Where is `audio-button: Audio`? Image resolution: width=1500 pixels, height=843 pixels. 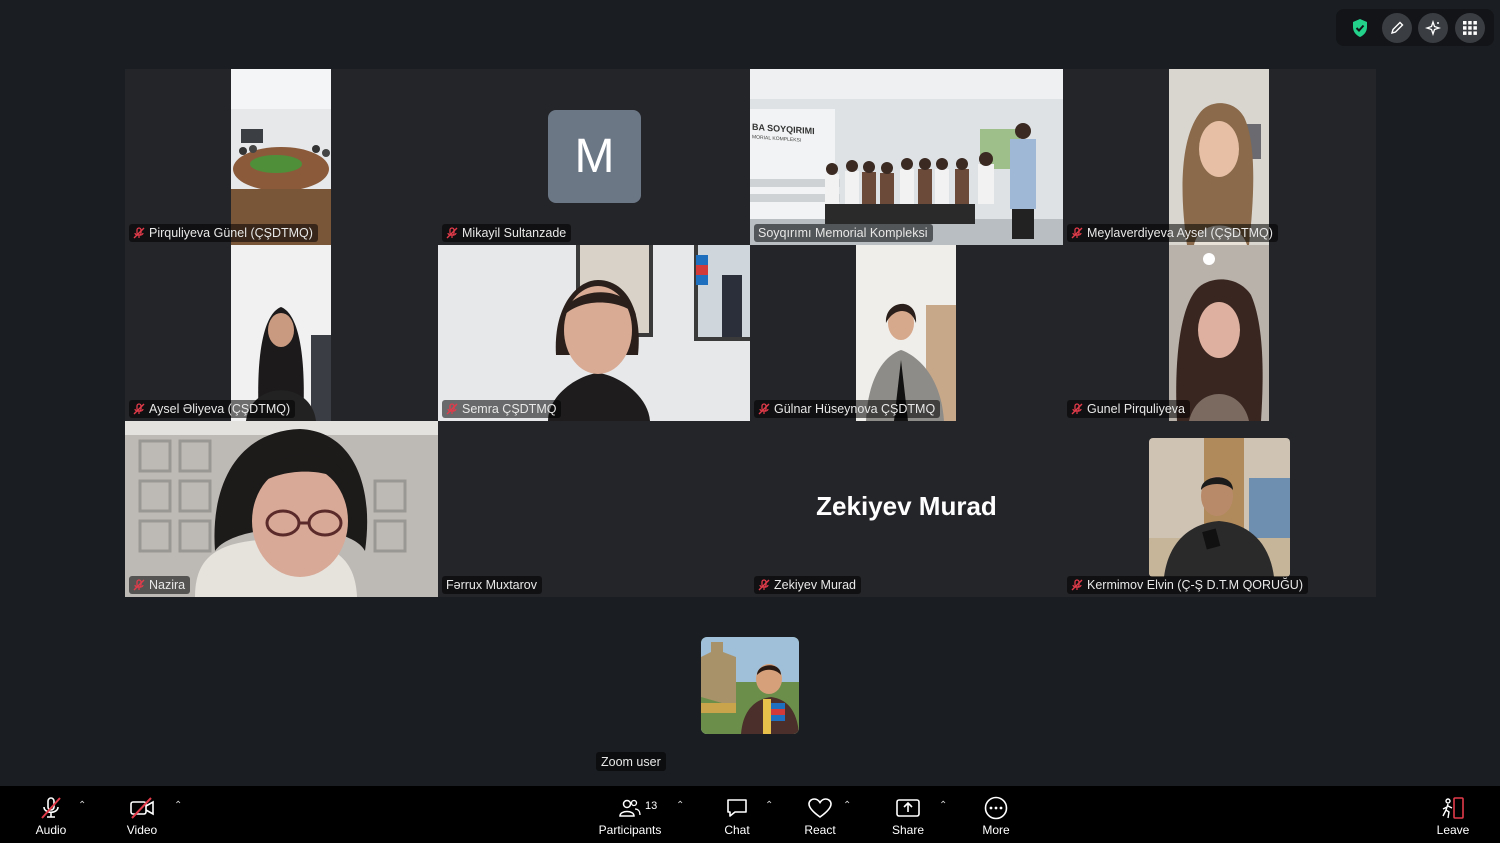 audio-button: Audio is located at coordinates (51, 814).